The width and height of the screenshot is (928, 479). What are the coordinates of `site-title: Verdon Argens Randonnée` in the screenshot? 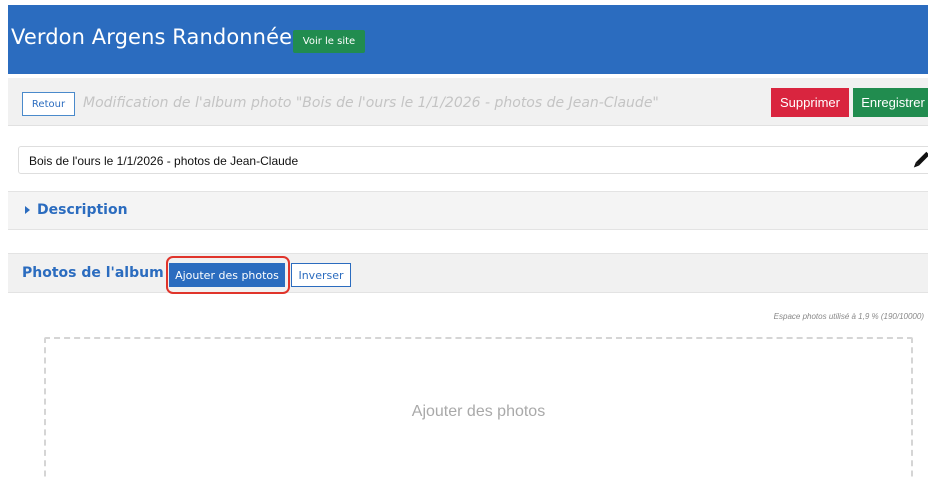 It's located at (152, 37).